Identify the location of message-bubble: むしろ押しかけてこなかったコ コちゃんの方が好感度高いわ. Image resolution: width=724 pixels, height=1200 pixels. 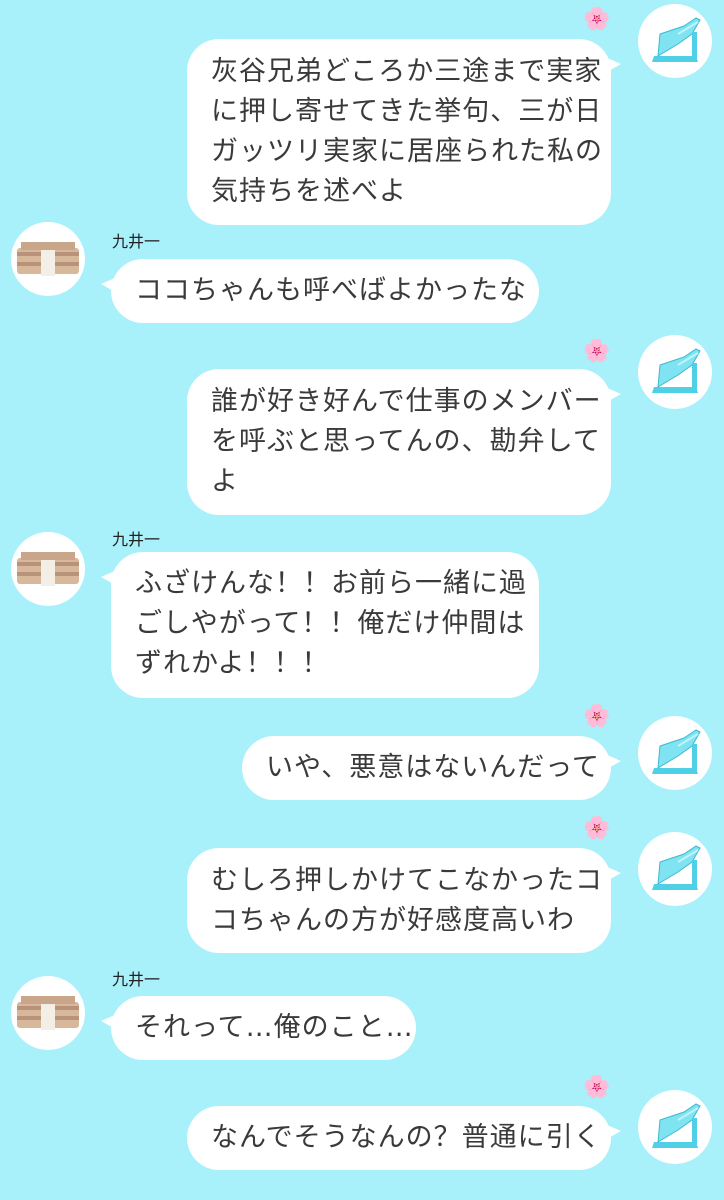
(404, 900).